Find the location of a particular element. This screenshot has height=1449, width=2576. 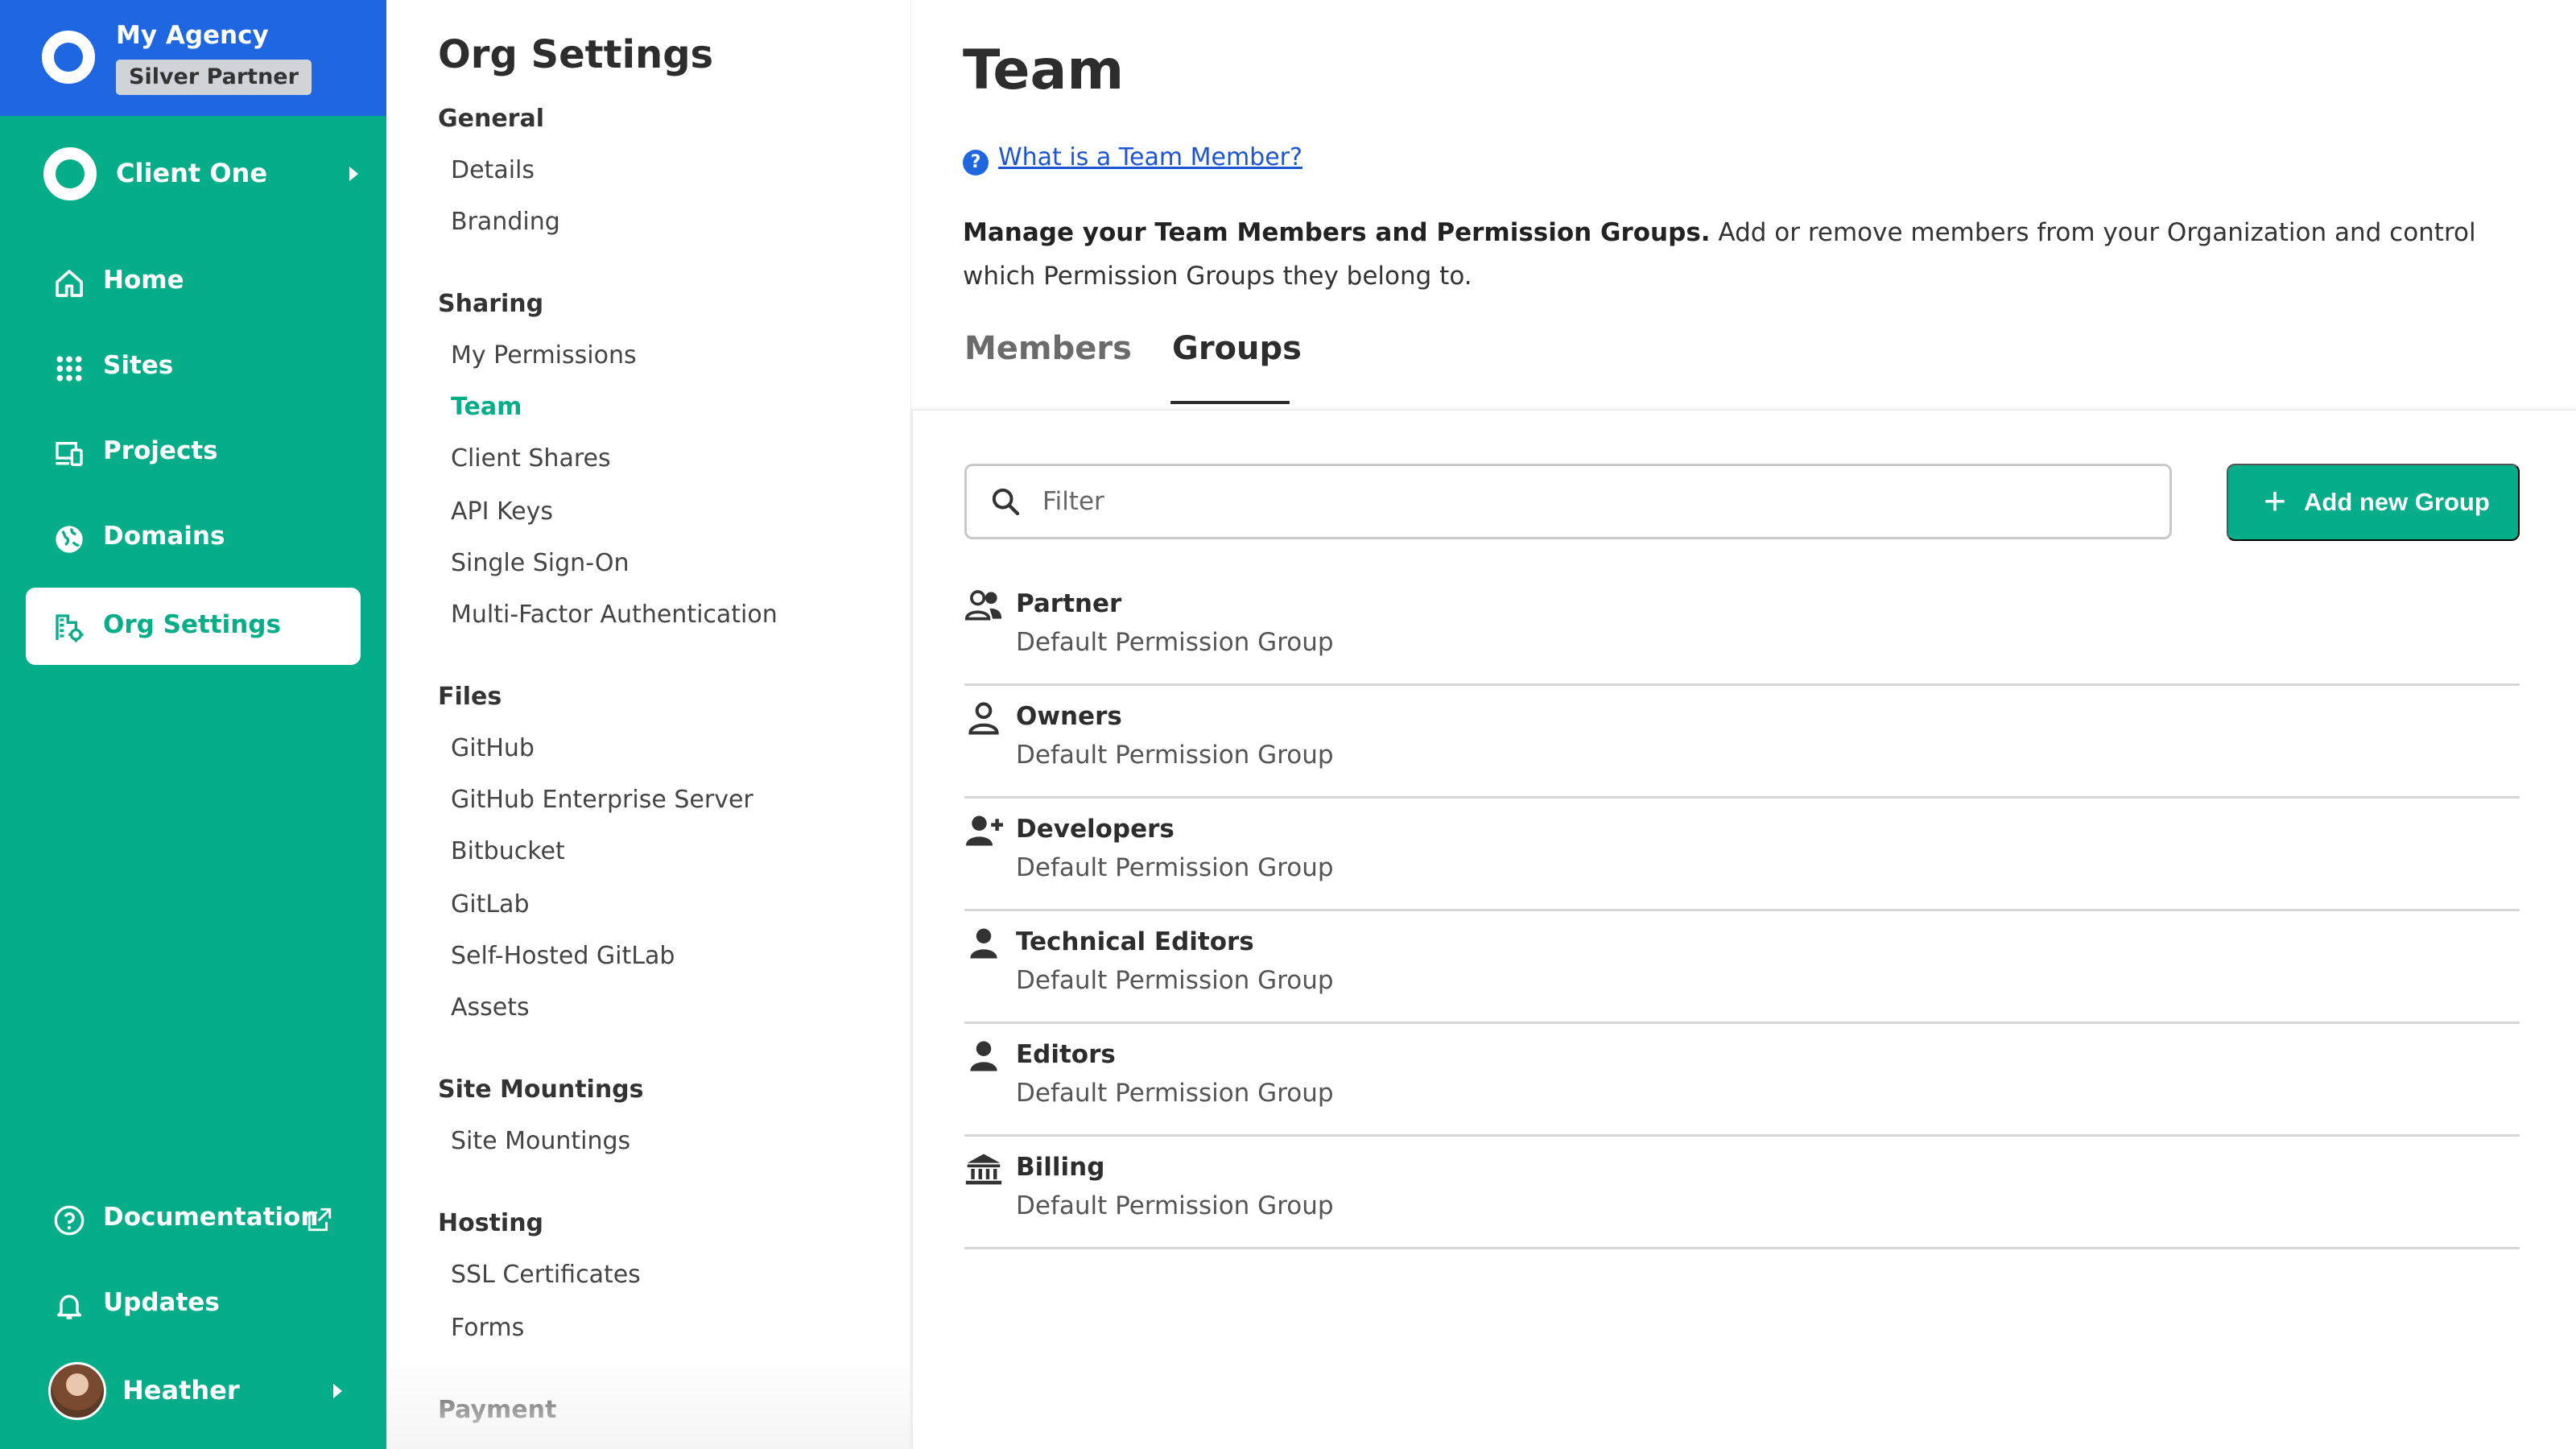

tab-groups: Groups is located at coordinates (1237, 348).